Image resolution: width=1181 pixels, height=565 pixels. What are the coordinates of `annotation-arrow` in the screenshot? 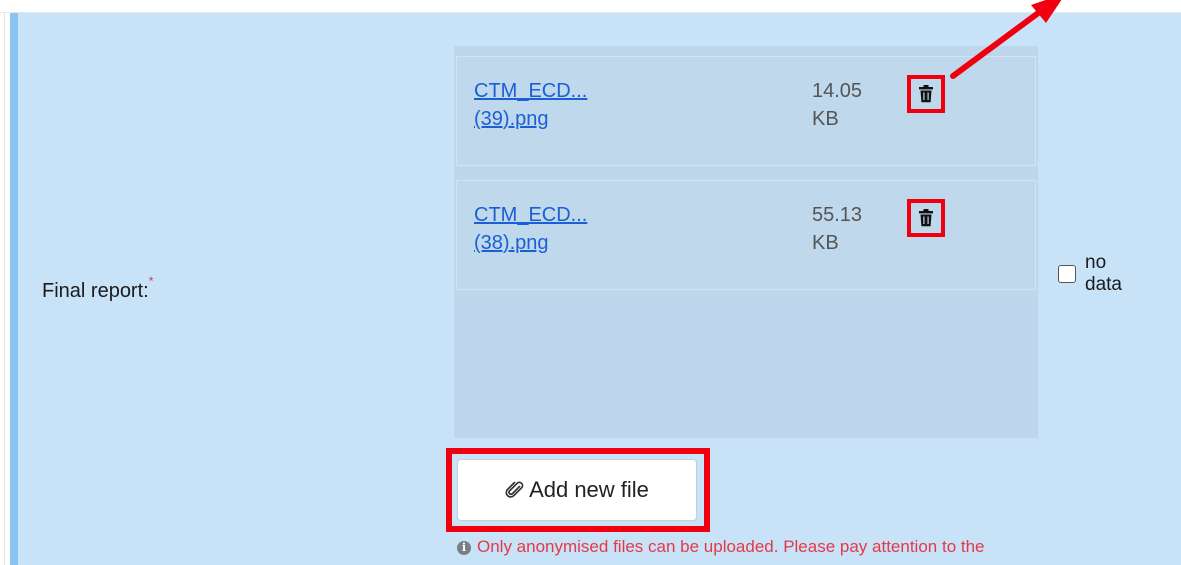 It's located at (1006, 39).